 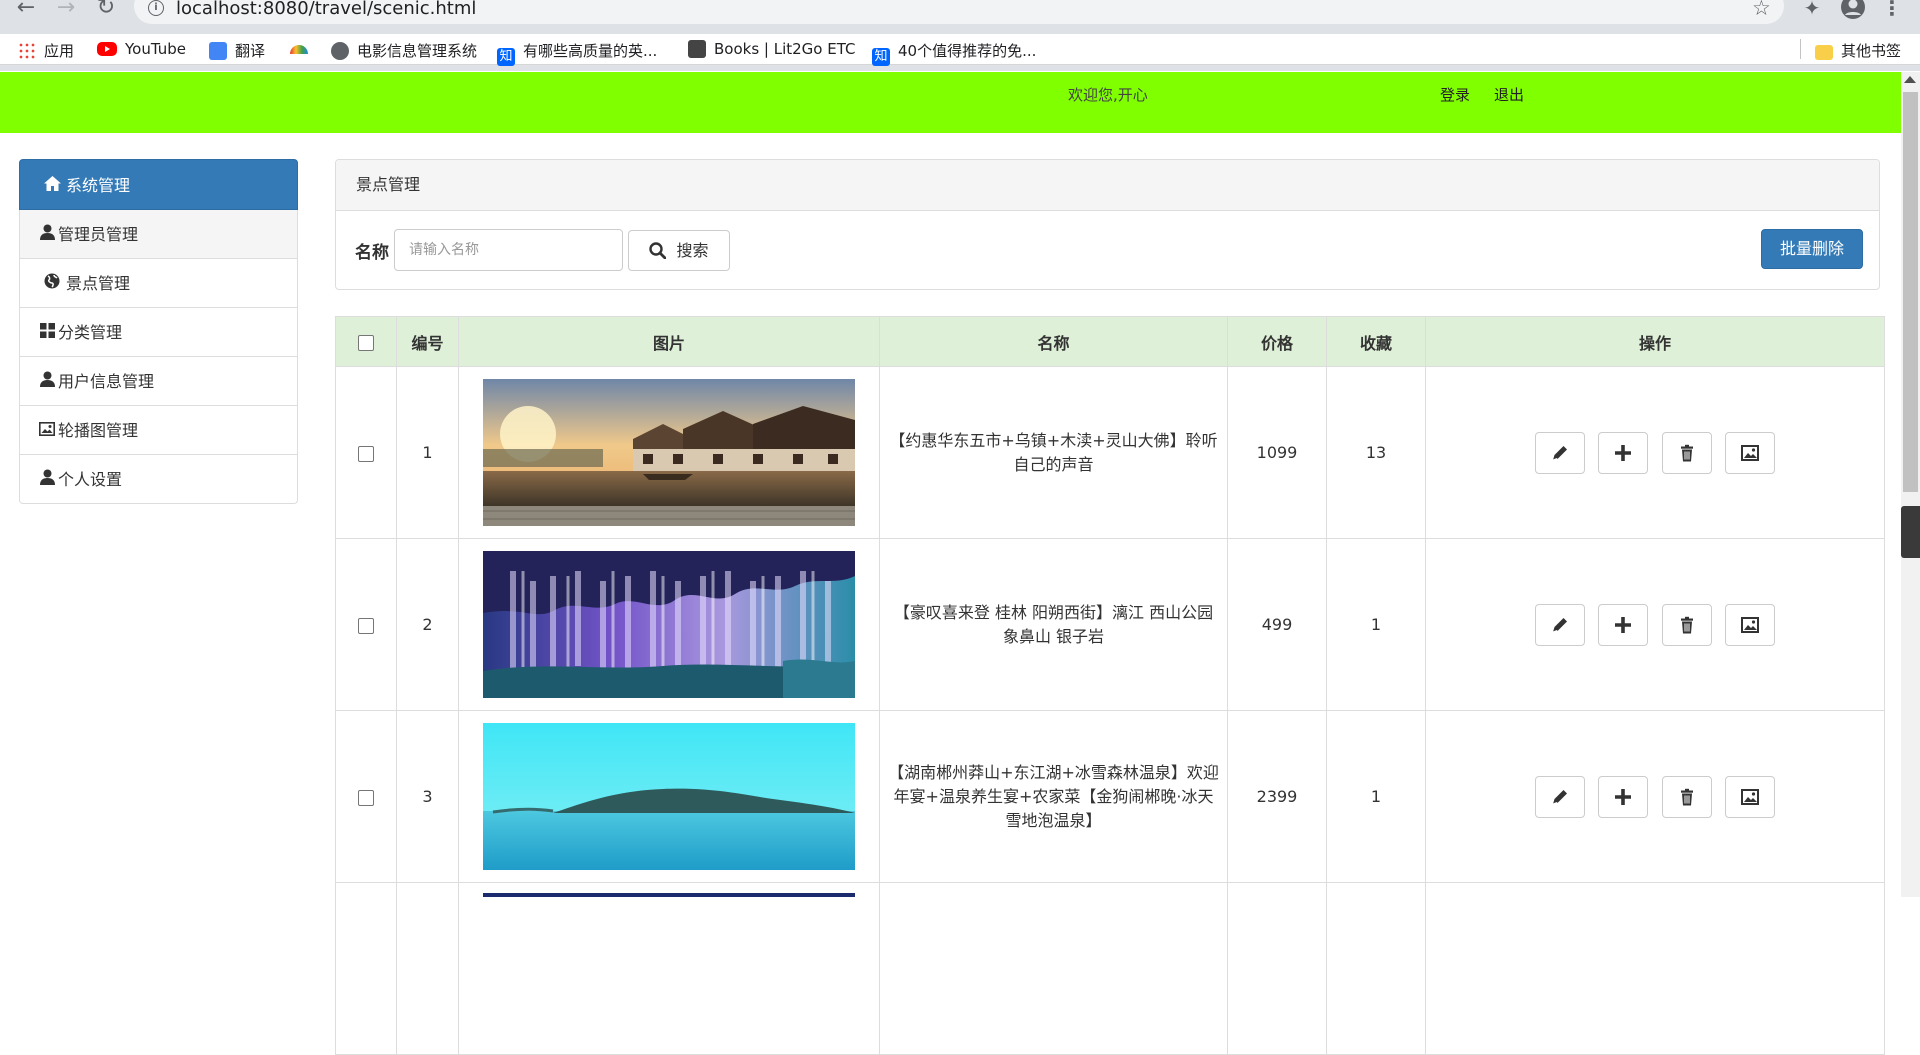 I want to click on bookmark-apps: 应用, so click(x=46, y=50).